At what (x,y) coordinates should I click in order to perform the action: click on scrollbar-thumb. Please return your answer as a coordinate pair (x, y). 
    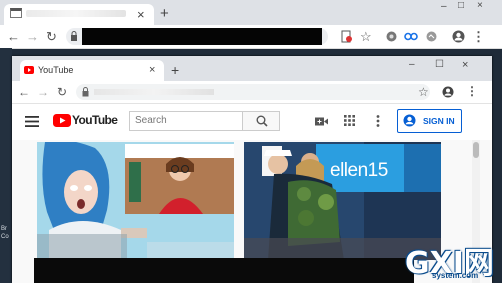
    Looking at the image, I should click on (476, 150).